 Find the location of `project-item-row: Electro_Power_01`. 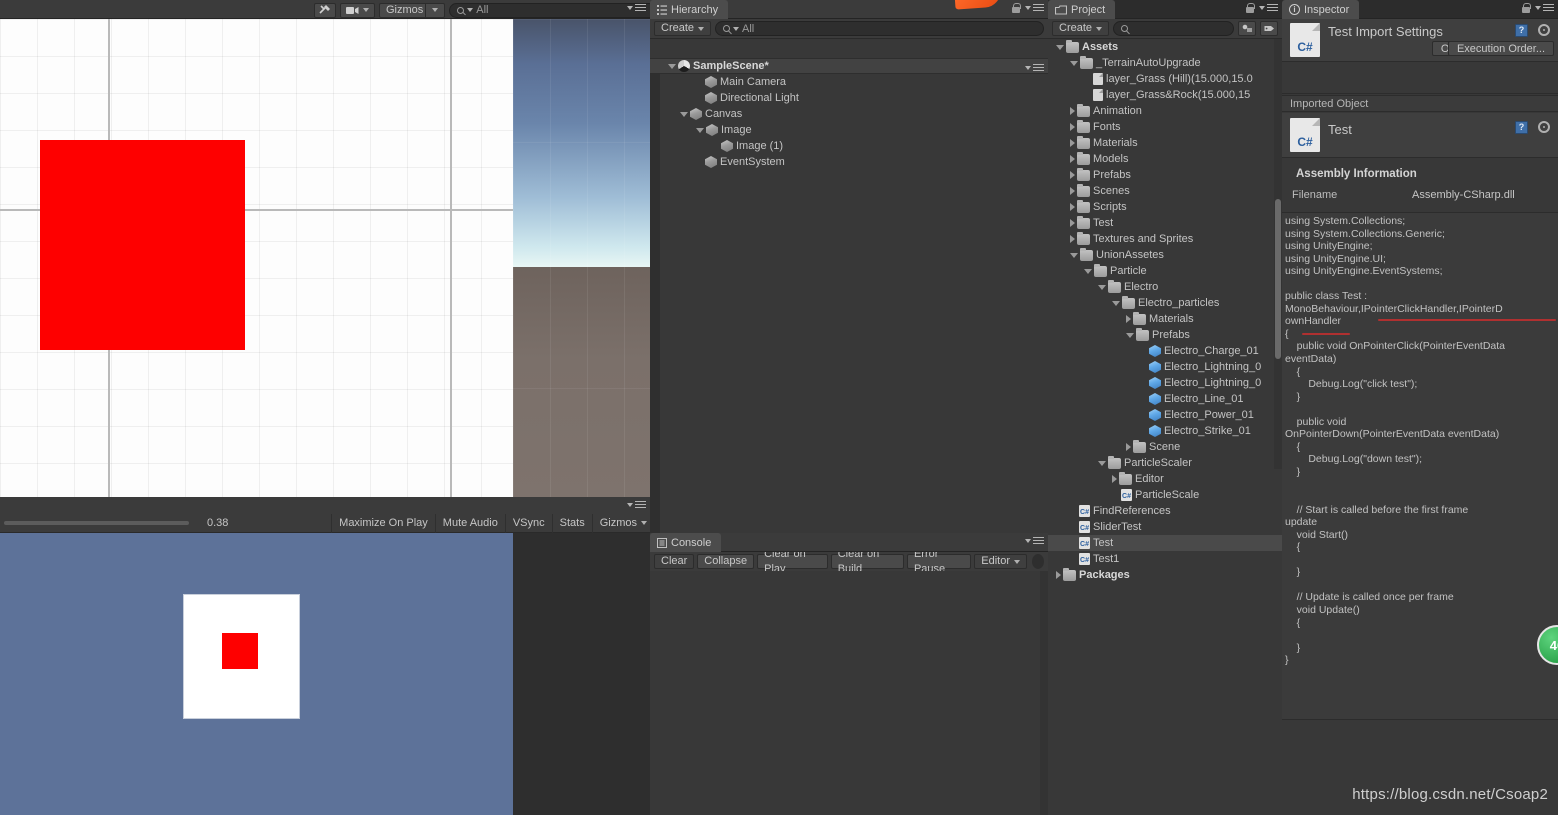

project-item-row: Electro_Power_01 is located at coordinates (1165, 415).